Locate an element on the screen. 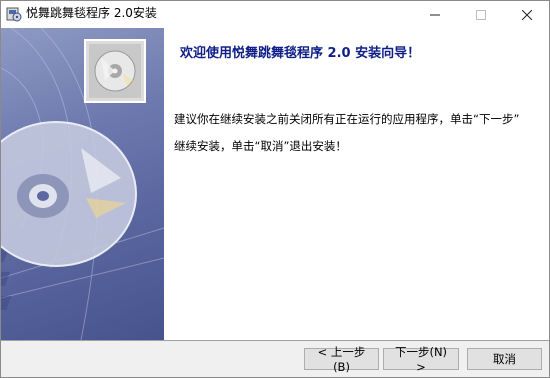 The width and height of the screenshot is (550, 378). title-bar: 悦舞跳舞毯程序 2.0安装 is located at coordinates (275, 14).